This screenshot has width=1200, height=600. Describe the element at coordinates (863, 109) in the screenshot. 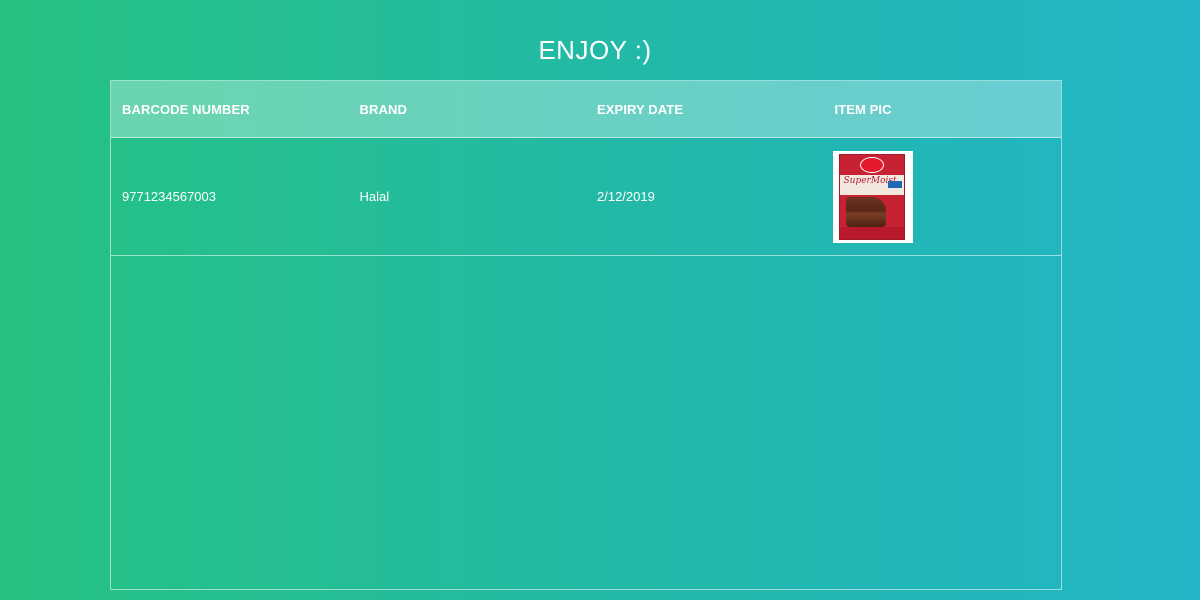

I see `column-header-item-pic: ITEM PIC` at that location.